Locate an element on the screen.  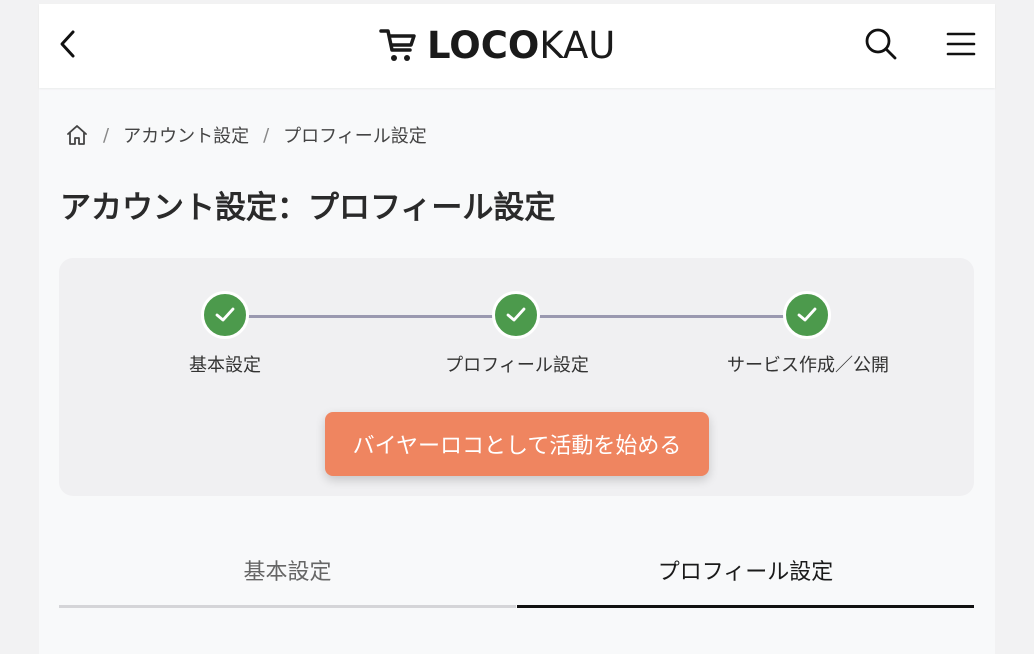
logo-bold-text: LOCO is located at coordinates (483, 45).